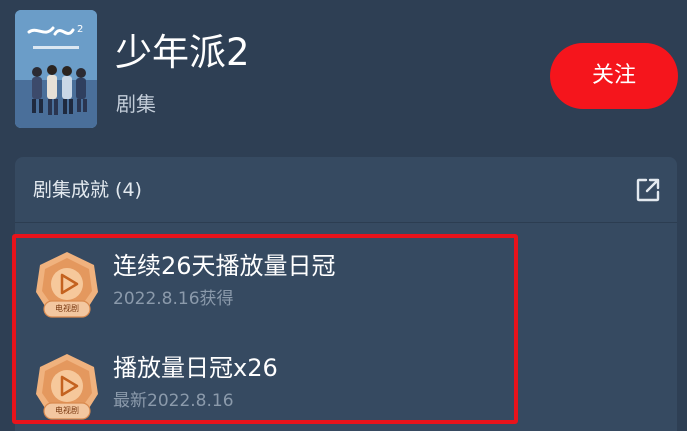 This screenshot has width=687, height=431. What do you see at coordinates (614, 76) in the screenshot?
I see `follow-button: 关注` at bounding box center [614, 76].